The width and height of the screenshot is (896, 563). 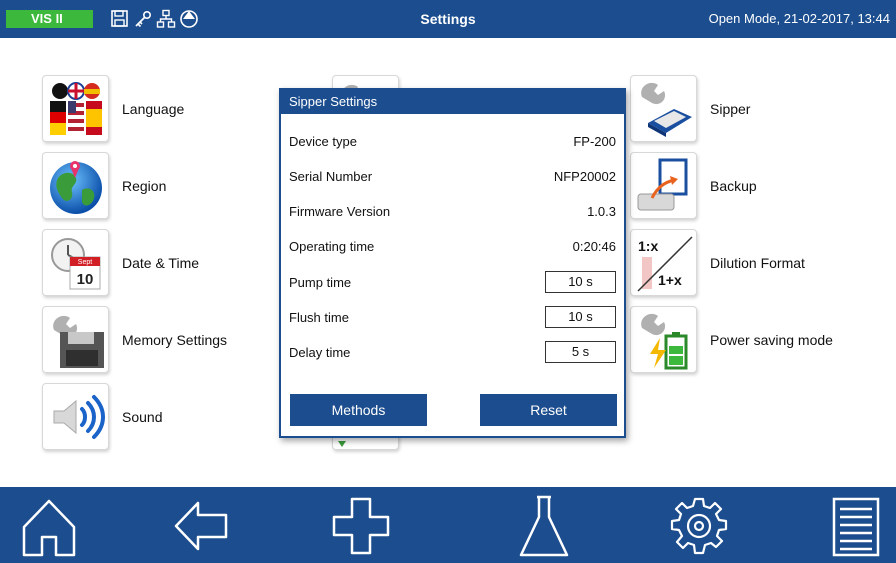 What do you see at coordinates (452, 247) in the screenshot?
I see `operating-time-row: Operating time 0:20:46` at bounding box center [452, 247].